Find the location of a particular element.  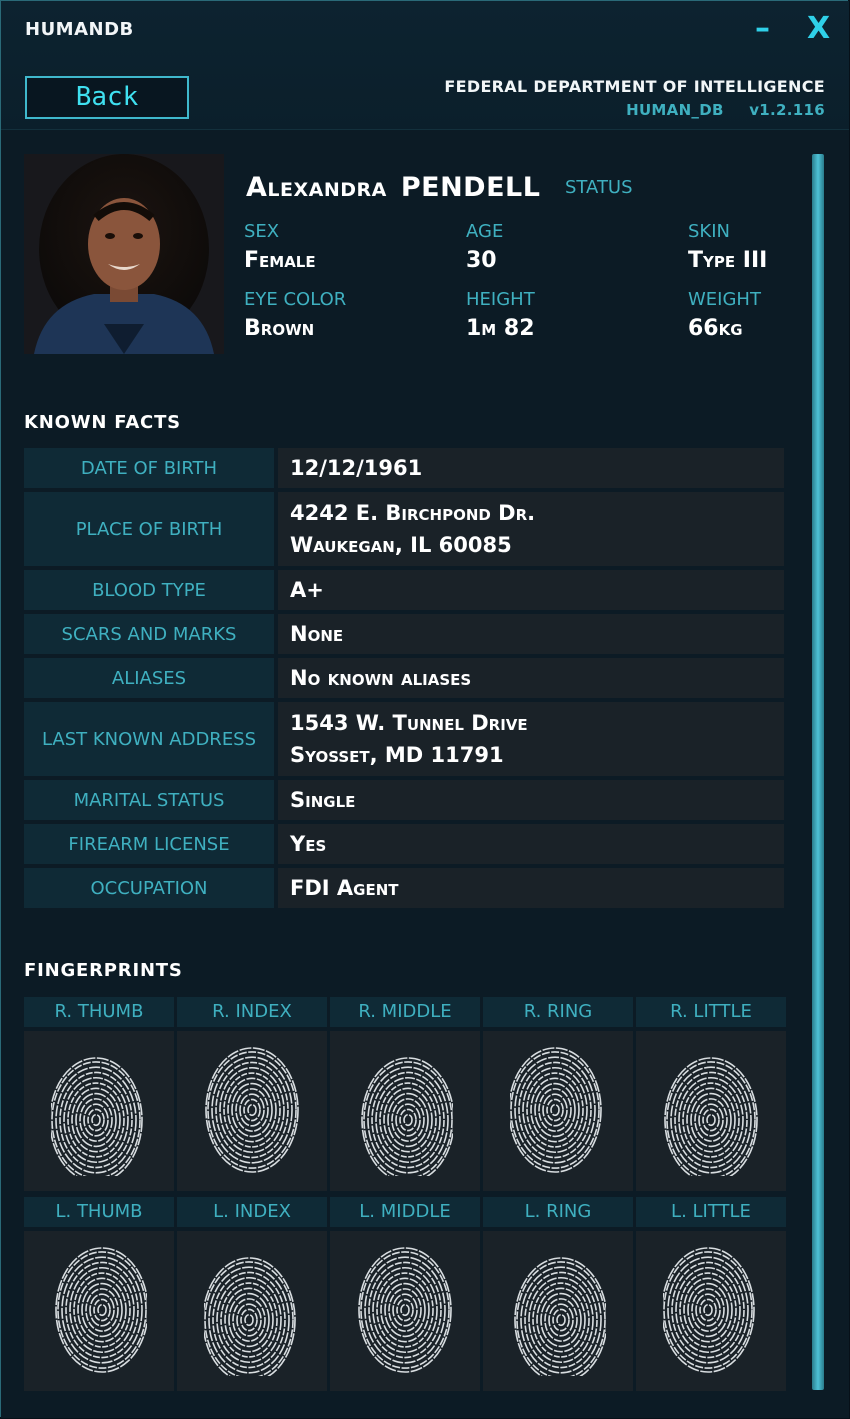

fact-row-marital-status: MARITAL STATUS Single is located at coordinates (404, 800).